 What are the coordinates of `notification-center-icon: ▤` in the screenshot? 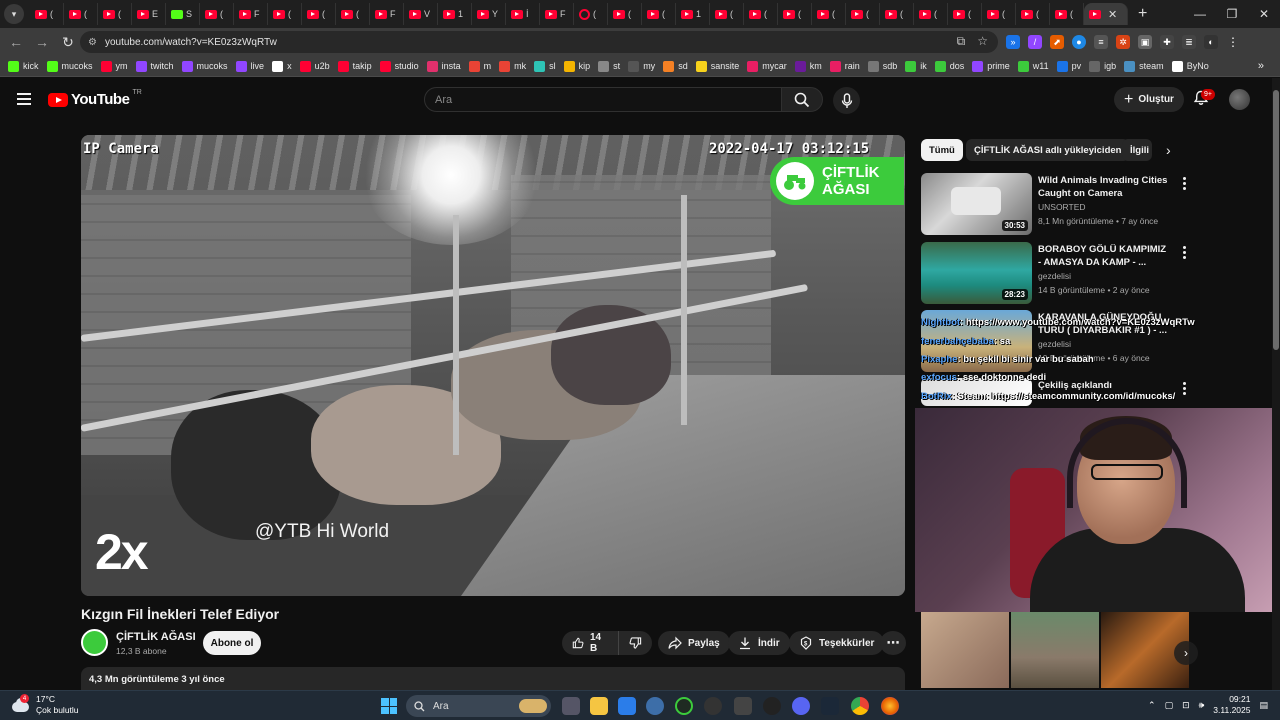 It's located at (1263, 705).